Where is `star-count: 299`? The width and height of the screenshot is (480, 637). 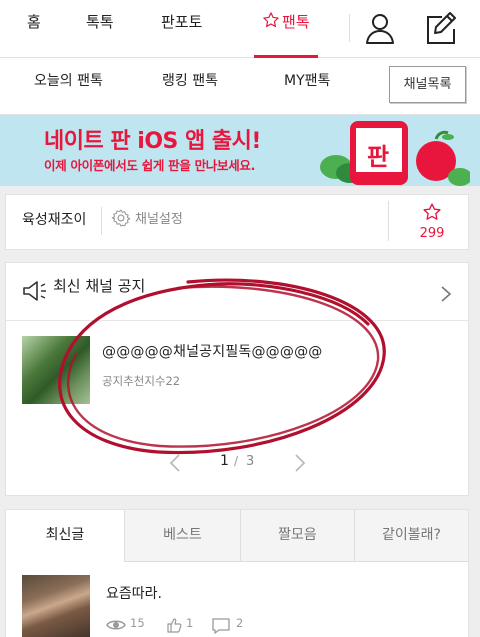 star-count: 299 is located at coordinates (432, 233).